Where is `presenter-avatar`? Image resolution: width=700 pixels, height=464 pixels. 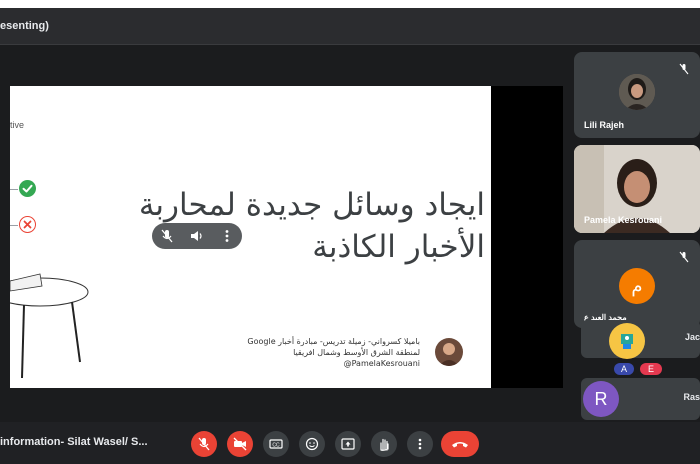
presenter-avatar is located at coordinates (449, 352).